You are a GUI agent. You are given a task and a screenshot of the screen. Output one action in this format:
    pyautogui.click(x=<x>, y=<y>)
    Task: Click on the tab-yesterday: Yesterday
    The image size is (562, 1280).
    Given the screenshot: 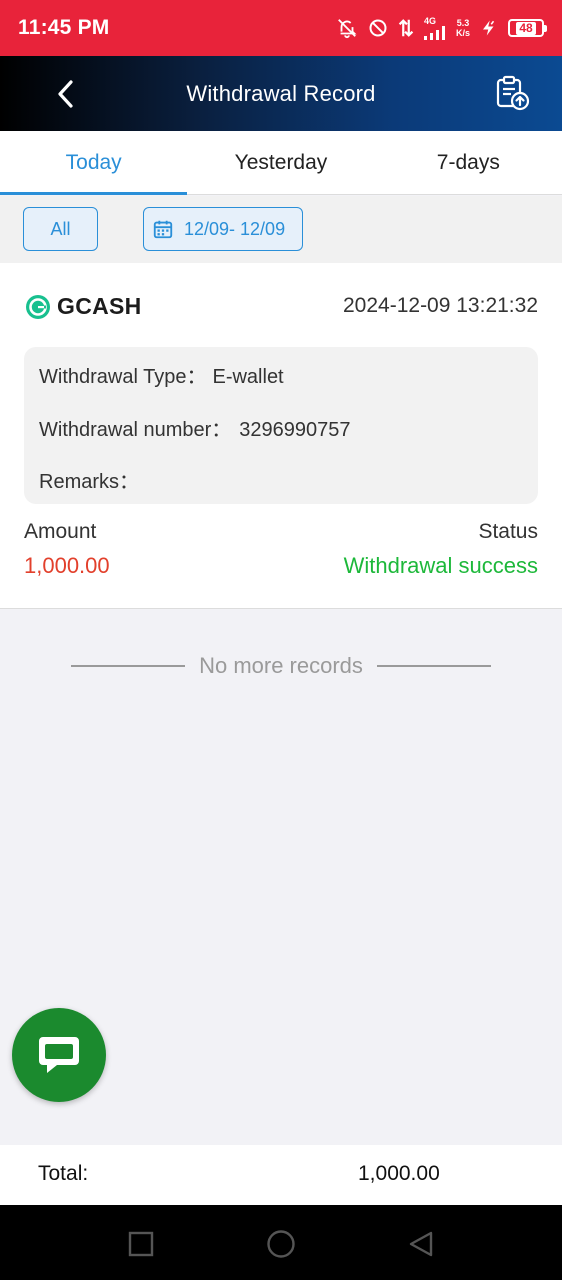 What is the action you would take?
    pyautogui.click(x=280, y=162)
    